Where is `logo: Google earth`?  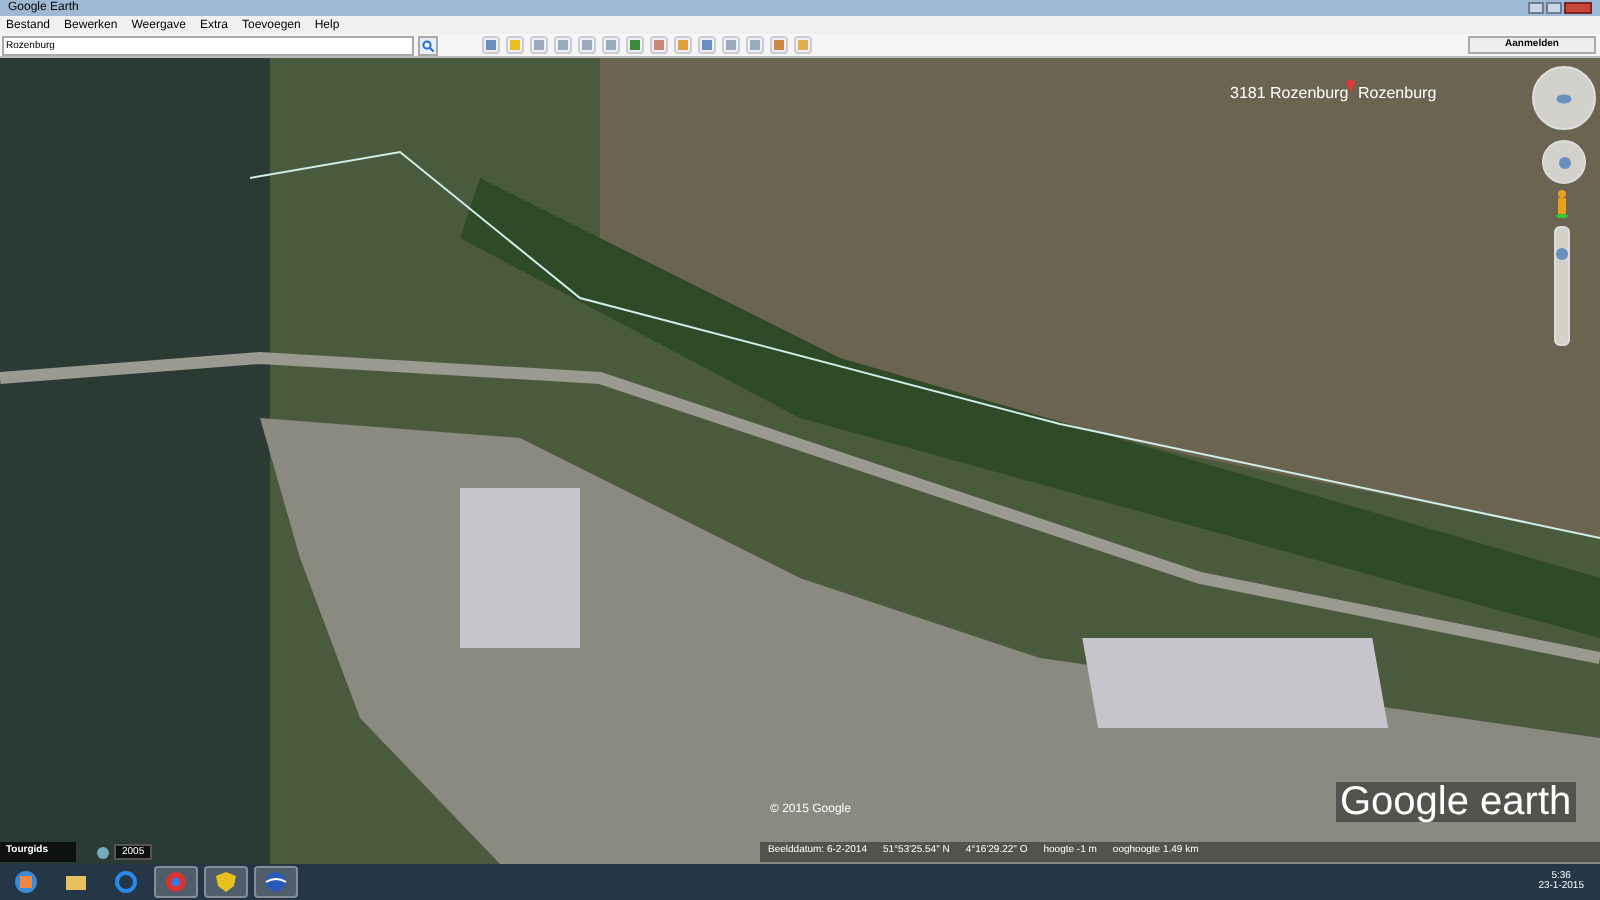
logo: Google earth is located at coordinates (1456, 802).